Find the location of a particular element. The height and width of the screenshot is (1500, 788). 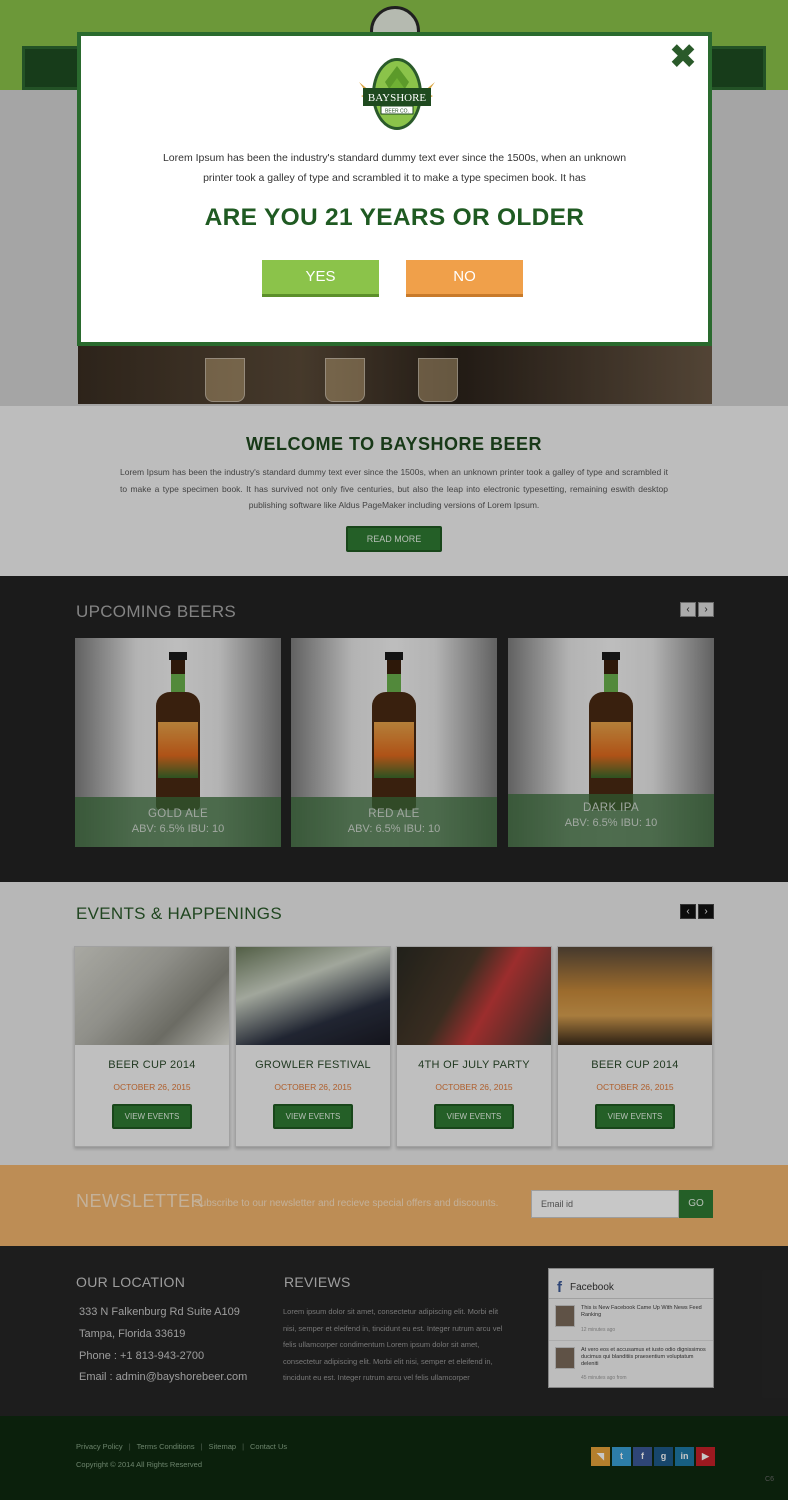

bayshore-logo: BAYSHORE BEER CO. is located at coordinates (397, 94).